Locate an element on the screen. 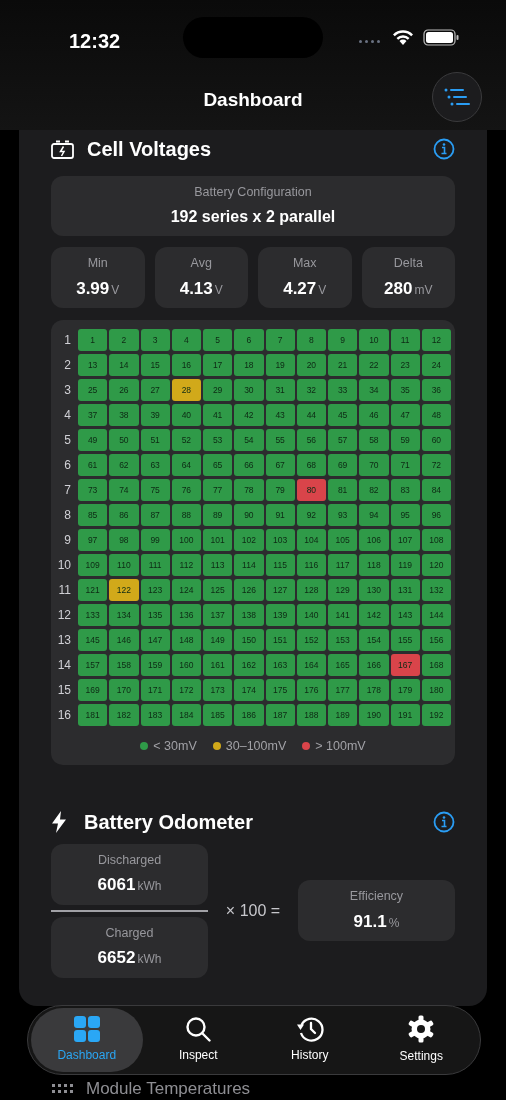  section-title: Battery Odometer is located at coordinates (168, 822).